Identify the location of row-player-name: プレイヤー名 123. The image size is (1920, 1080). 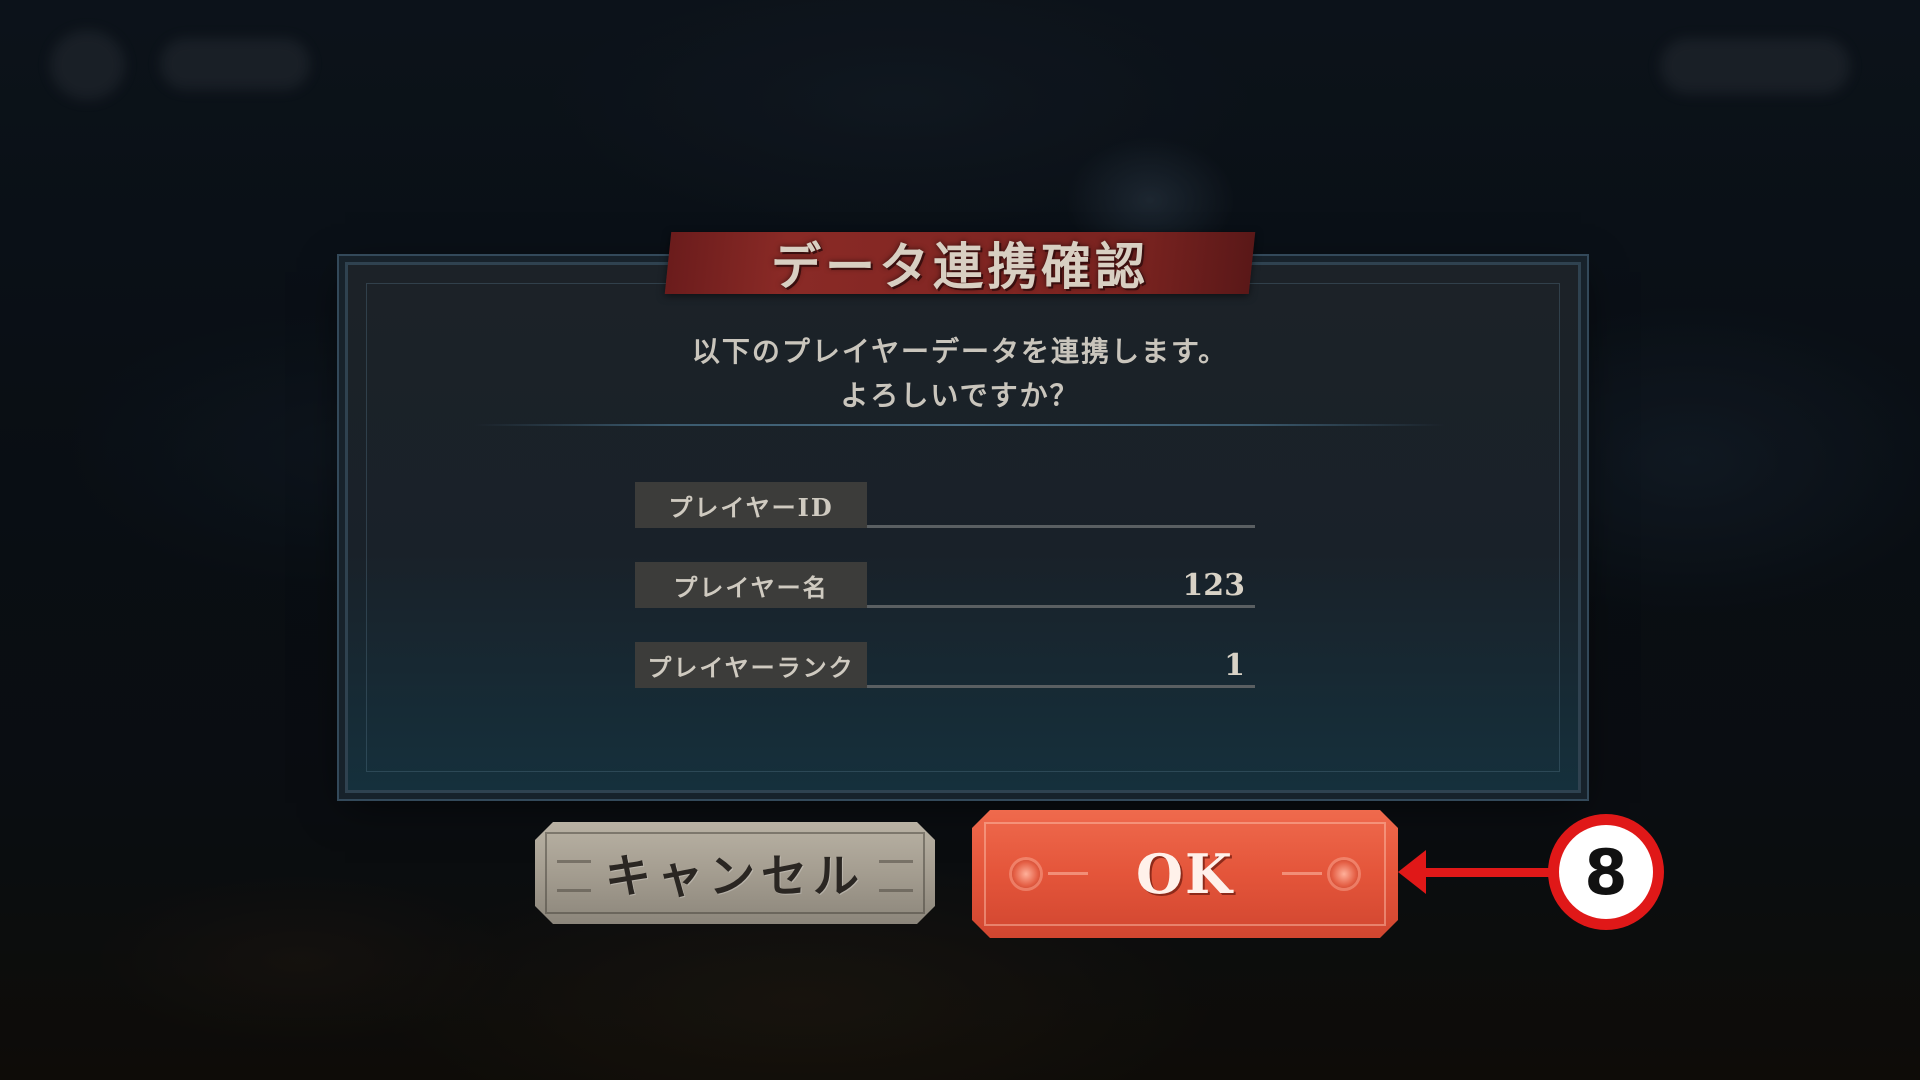
(945, 585).